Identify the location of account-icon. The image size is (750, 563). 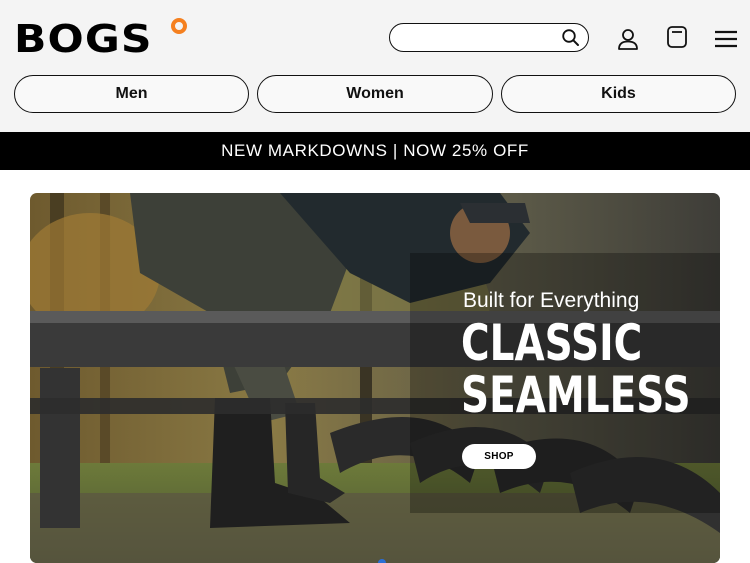
(628, 39).